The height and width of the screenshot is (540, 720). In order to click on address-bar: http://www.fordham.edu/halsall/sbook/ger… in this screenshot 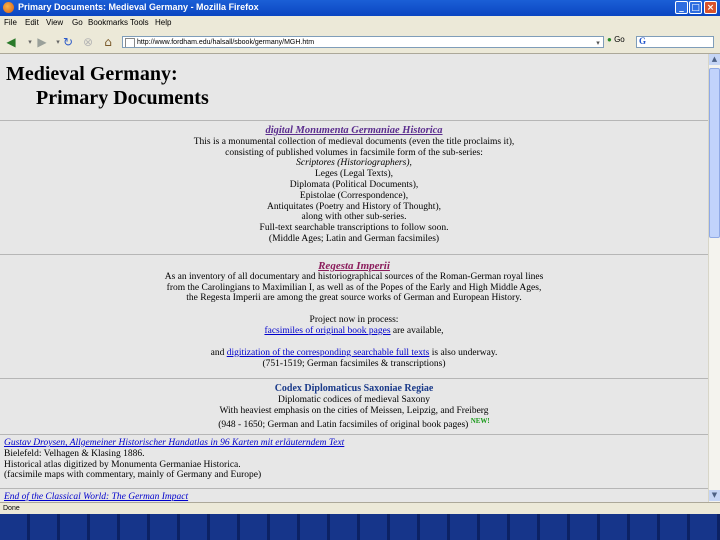, I will do `click(363, 42)`.